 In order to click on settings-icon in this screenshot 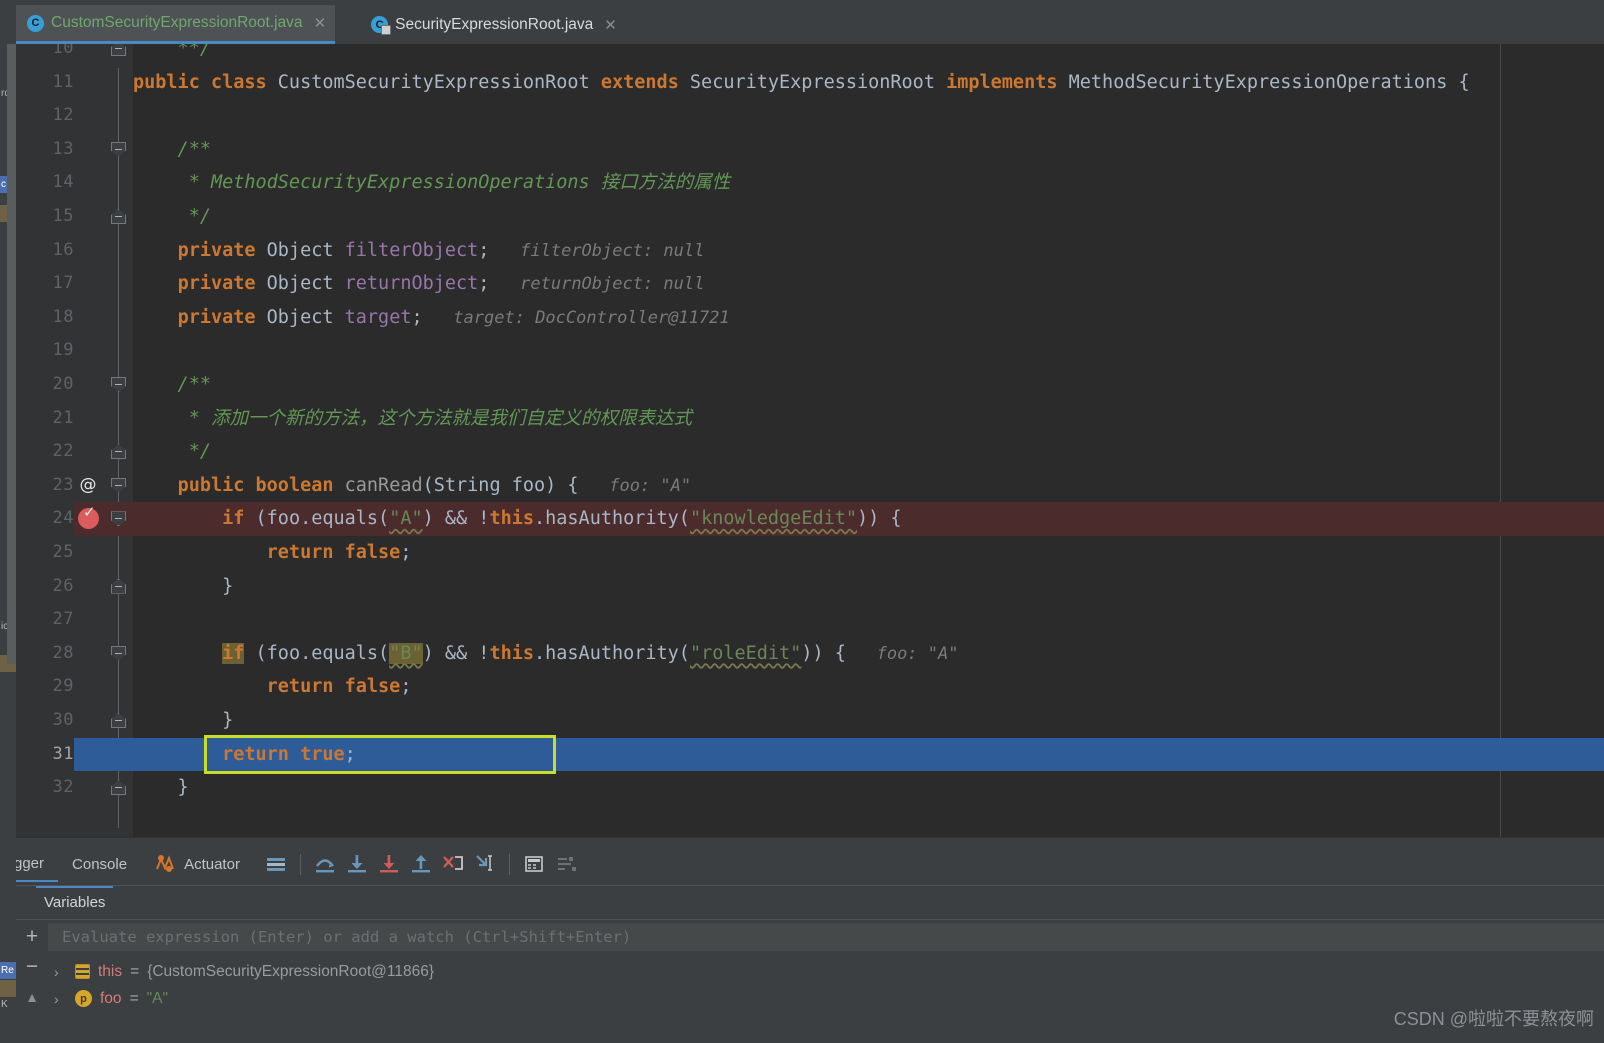, I will do `click(566, 864)`.